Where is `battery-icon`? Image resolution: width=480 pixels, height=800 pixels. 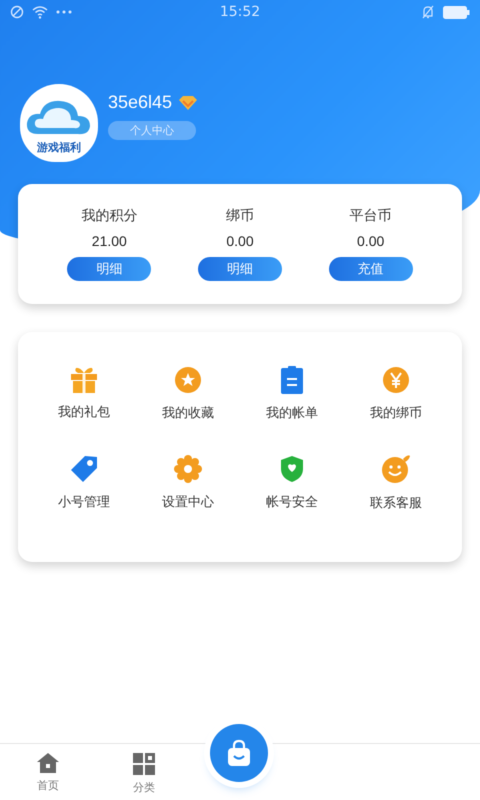 battery-icon is located at coordinates (456, 12).